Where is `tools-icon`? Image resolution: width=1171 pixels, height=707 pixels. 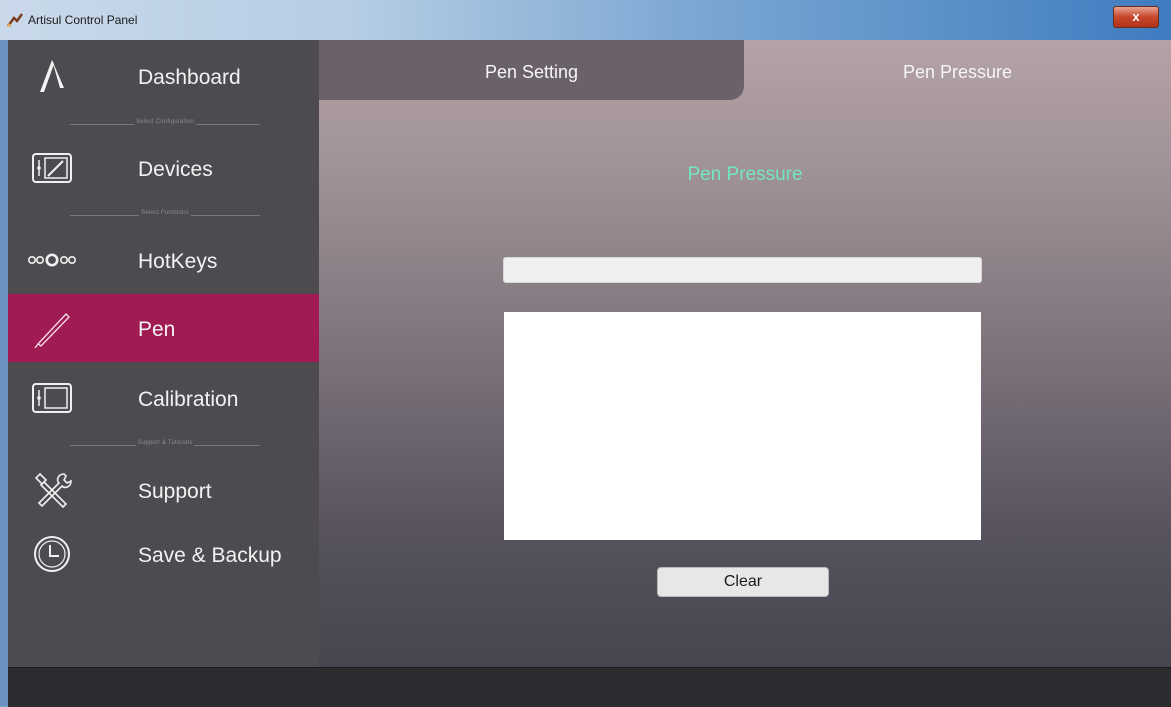
tools-icon is located at coordinates (53, 490).